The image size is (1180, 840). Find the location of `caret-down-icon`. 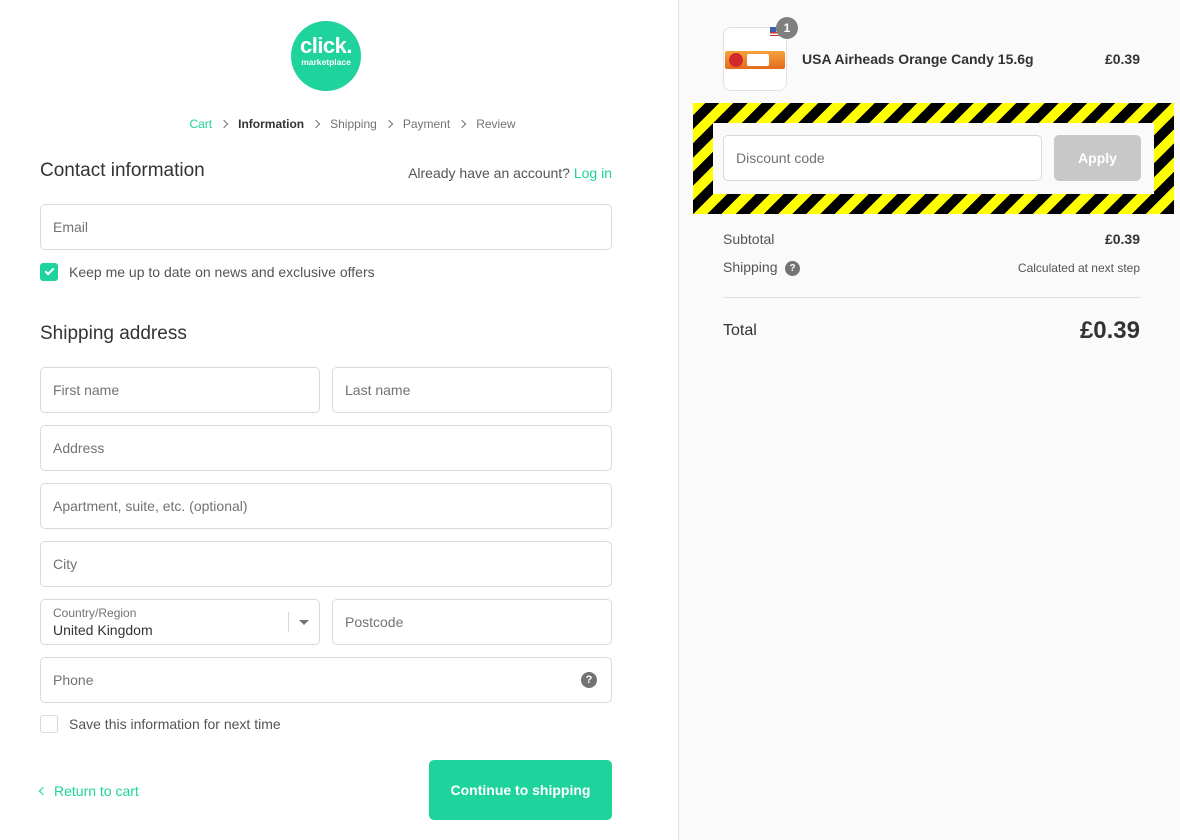

caret-down-icon is located at coordinates (304, 622).